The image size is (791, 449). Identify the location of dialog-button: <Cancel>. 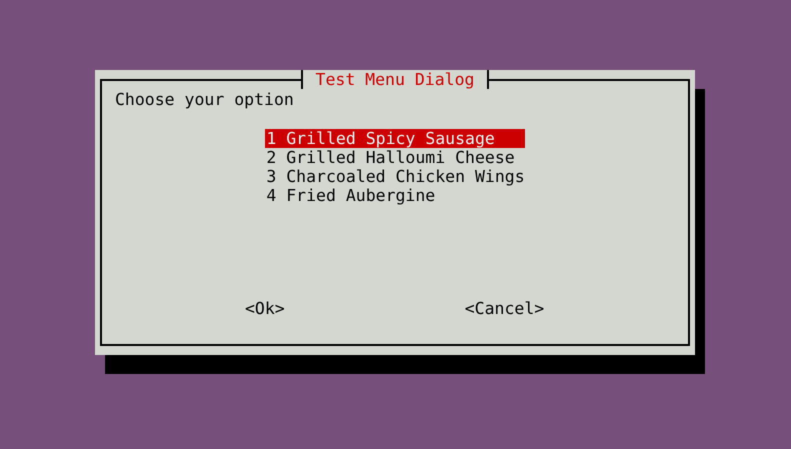
(504, 308).